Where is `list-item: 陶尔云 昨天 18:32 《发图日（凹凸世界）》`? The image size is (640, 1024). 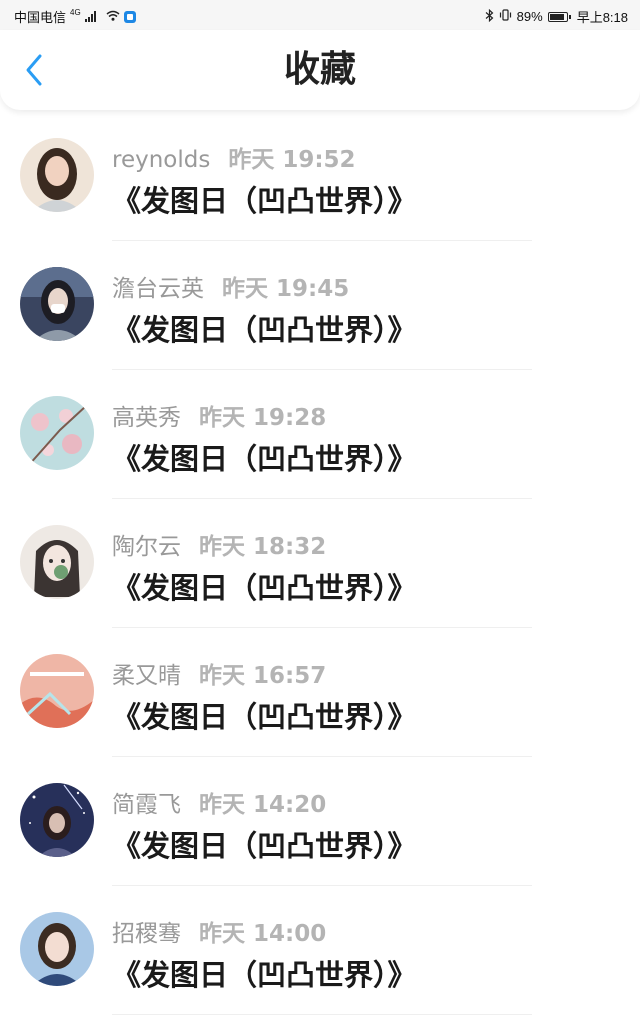 list-item: 陶尔云 昨天 18:32 《发图日（凹凸世界）》 is located at coordinates (320, 567).